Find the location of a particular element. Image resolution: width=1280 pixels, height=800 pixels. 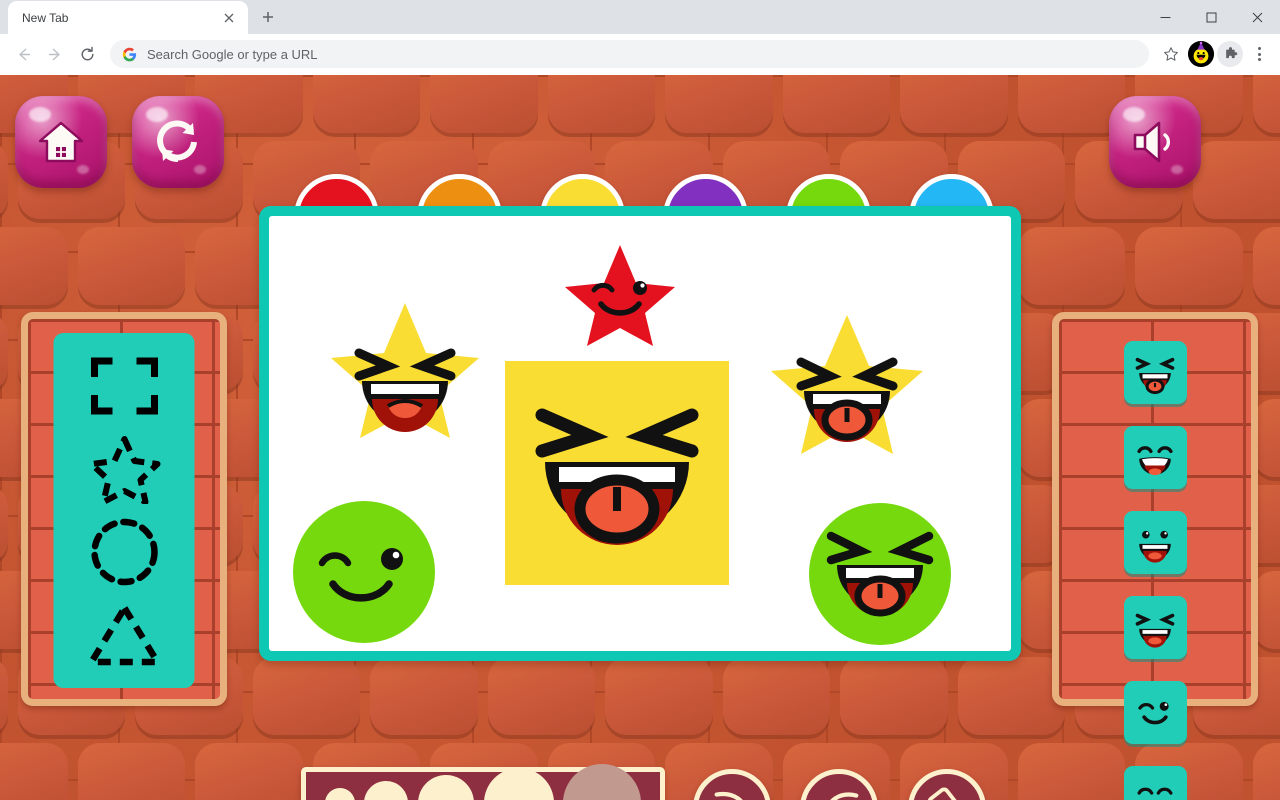

speaker-icon is located at coordinates (1151, 142).